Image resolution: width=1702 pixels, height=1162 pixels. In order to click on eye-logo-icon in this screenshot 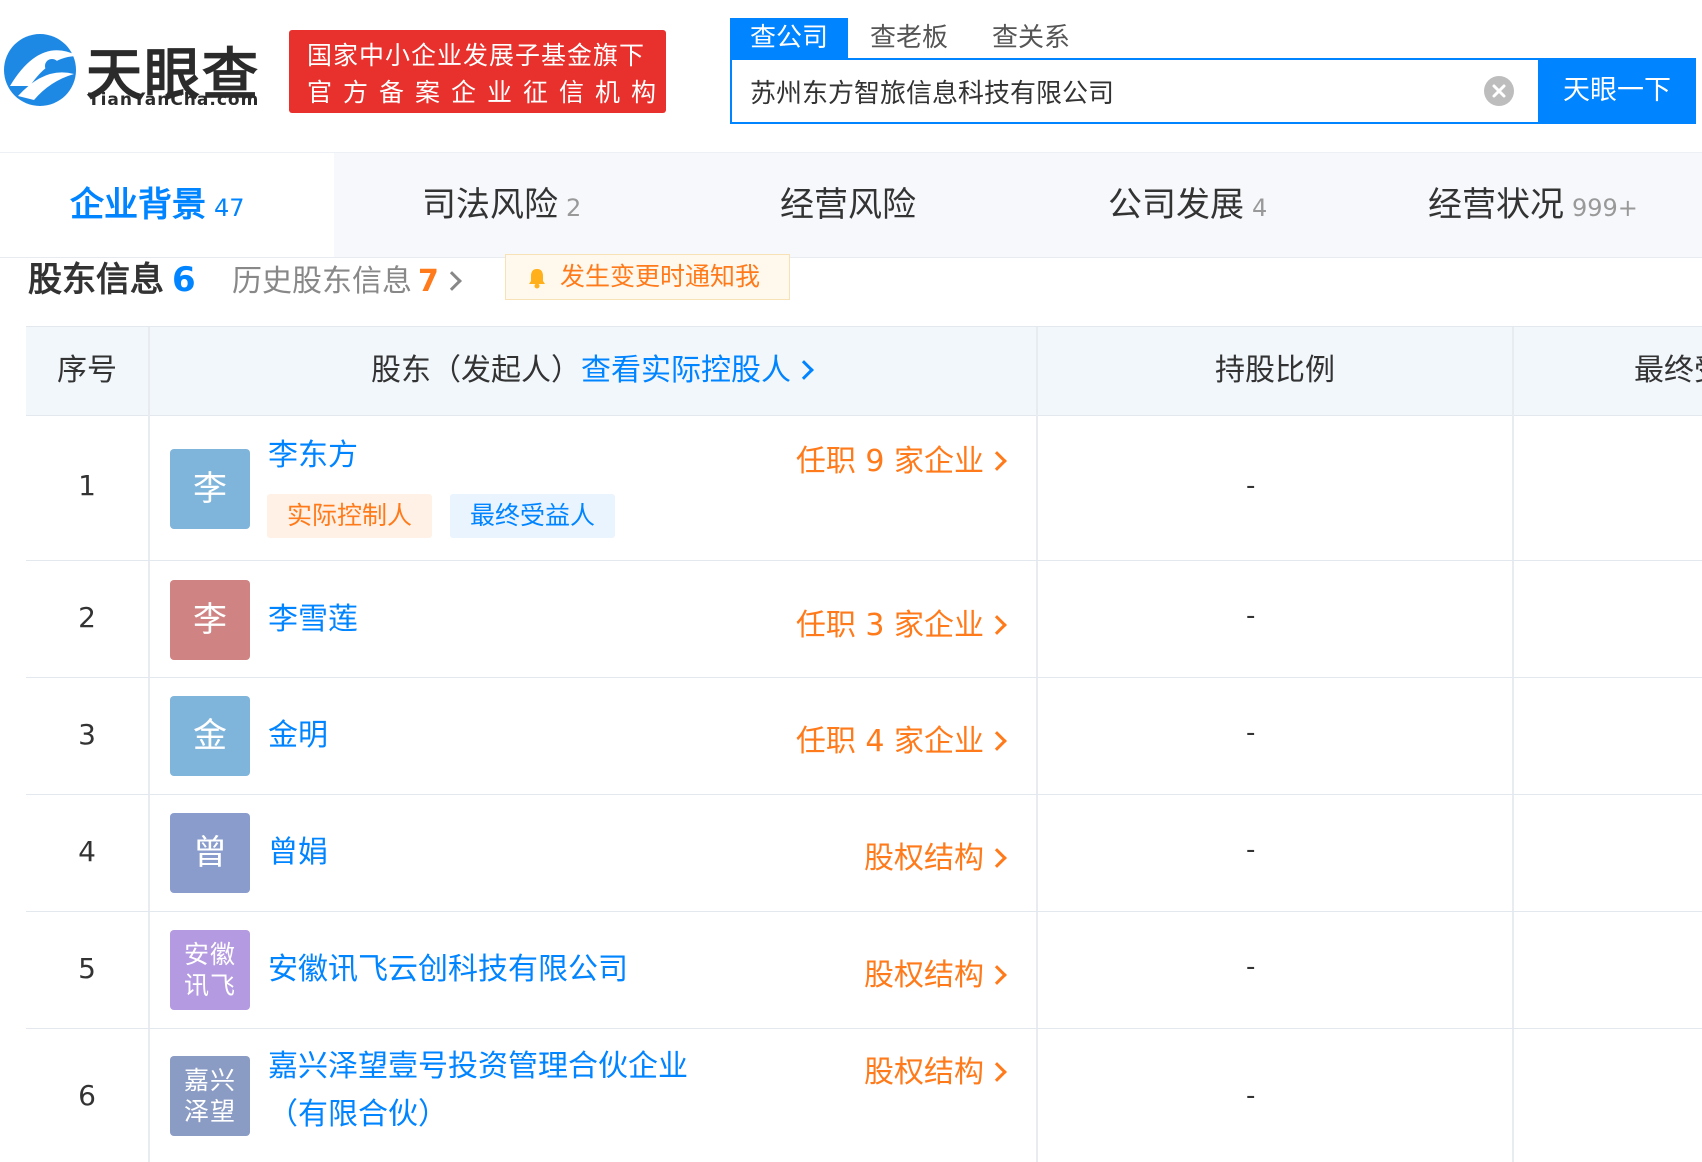, I will do `click(41, 70)`.